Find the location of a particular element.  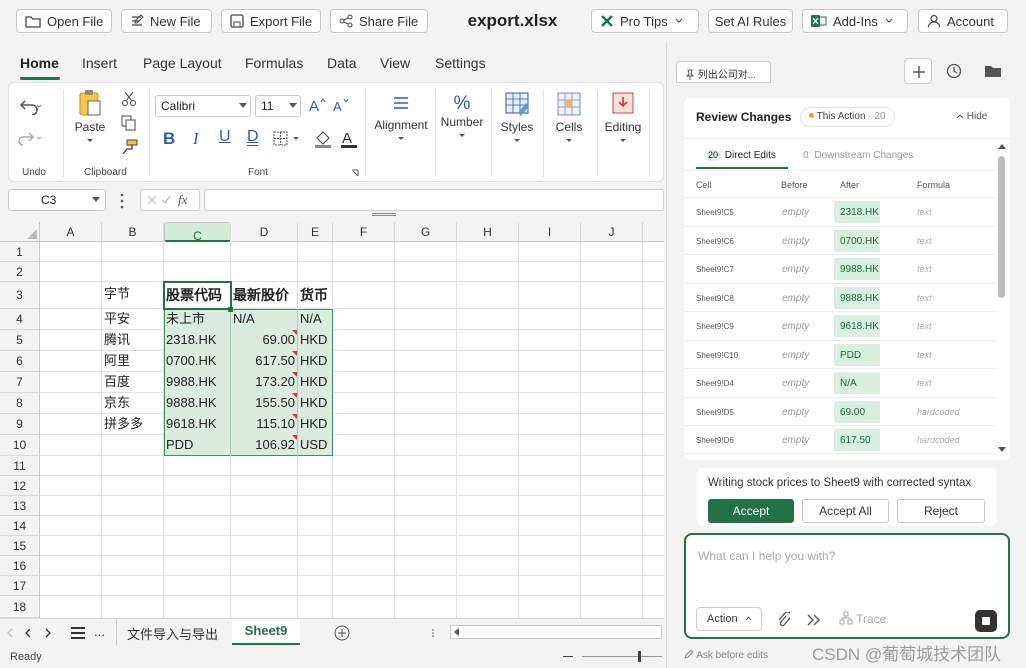

sheet-tab-active: Sheet9 is located at coordinates (266, 632).